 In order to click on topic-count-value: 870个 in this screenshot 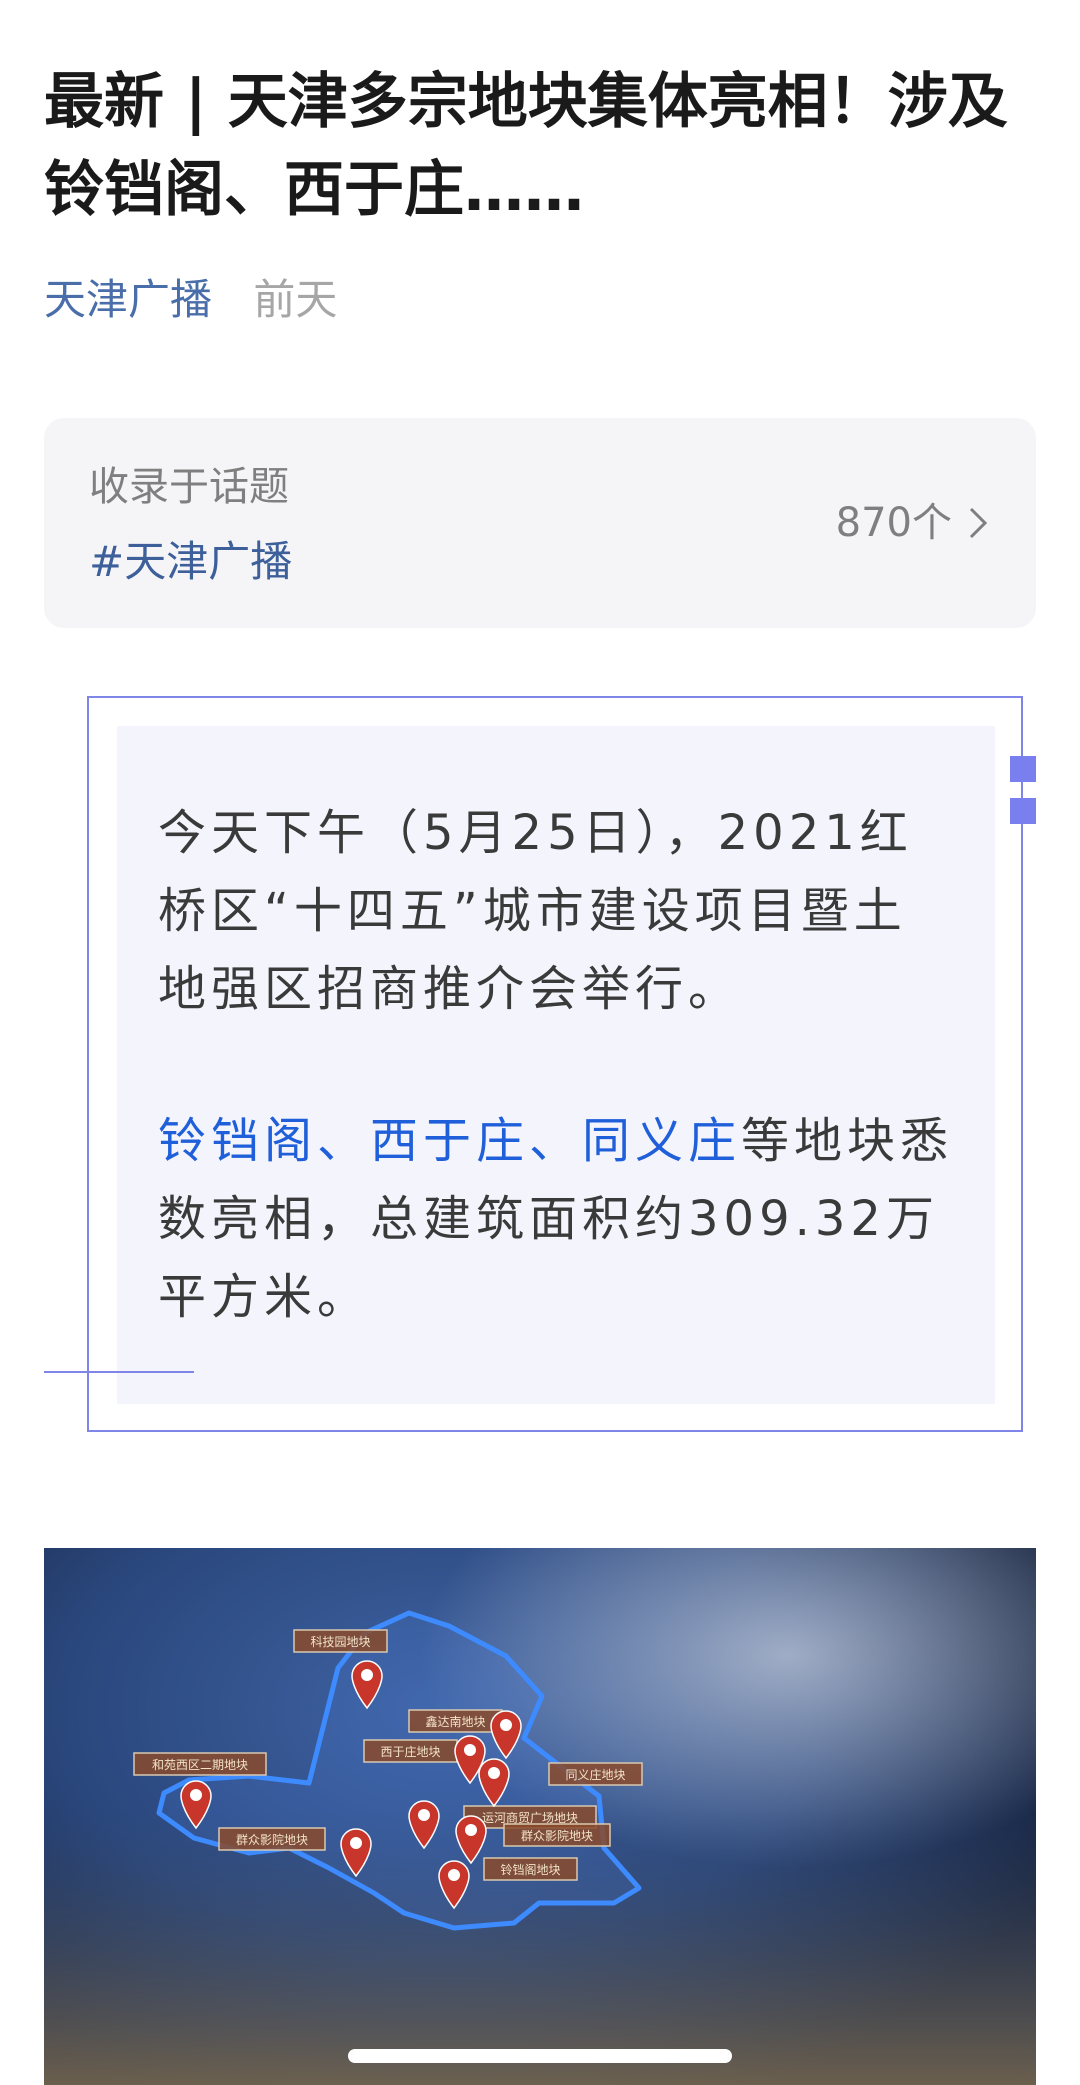, I will do `click(893, 523)`.